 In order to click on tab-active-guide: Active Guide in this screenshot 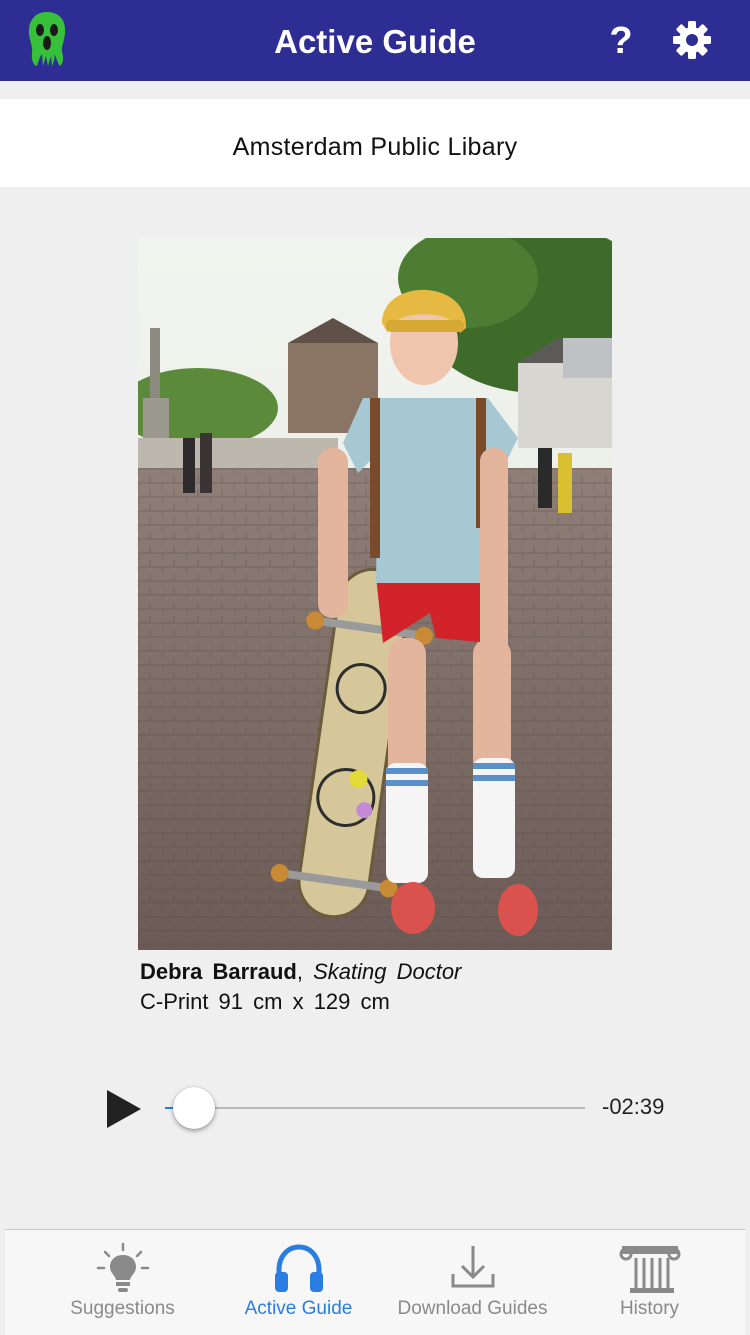, I will do `click(298, 1282)`.